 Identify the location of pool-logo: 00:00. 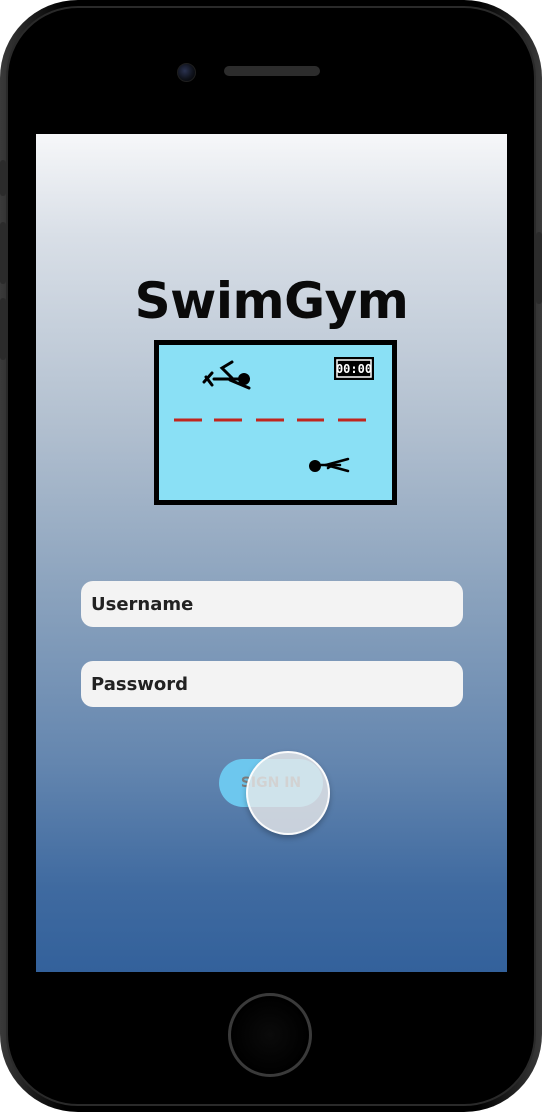
(275, 422).